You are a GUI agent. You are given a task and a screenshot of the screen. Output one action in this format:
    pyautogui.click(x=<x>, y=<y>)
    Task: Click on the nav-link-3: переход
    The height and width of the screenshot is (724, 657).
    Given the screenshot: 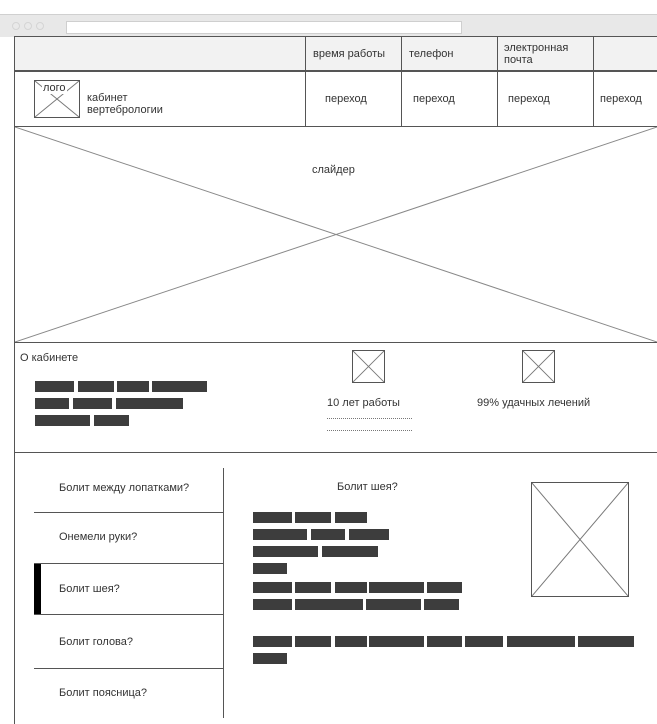 What is the action you would take?
    pyautogui.click(x=529, y=99)
    